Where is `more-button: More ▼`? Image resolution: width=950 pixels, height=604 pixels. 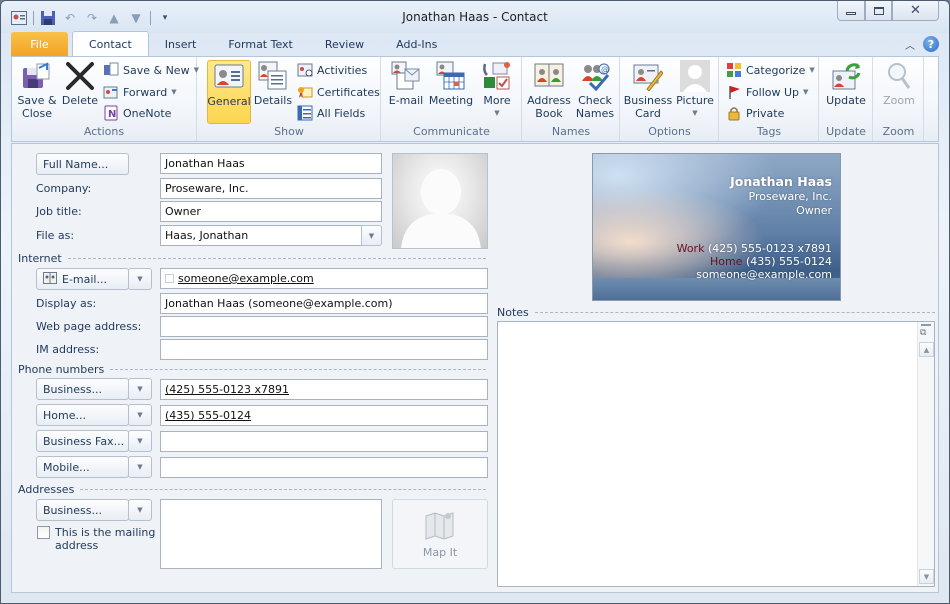
more-button: More ▼ is located at coordinates (497, 92).